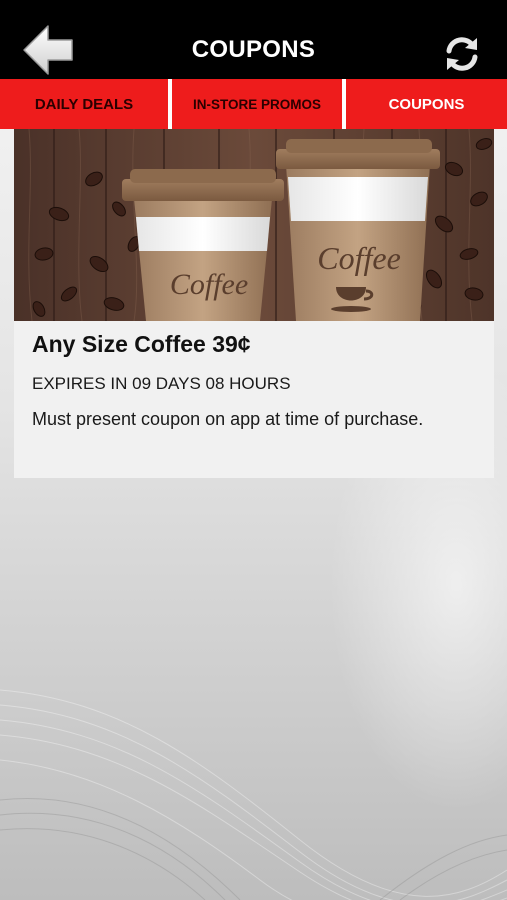 The width and height of the screenshot is (507, 900). I want to click on tab-label: COUPONS, so click(426, 104).